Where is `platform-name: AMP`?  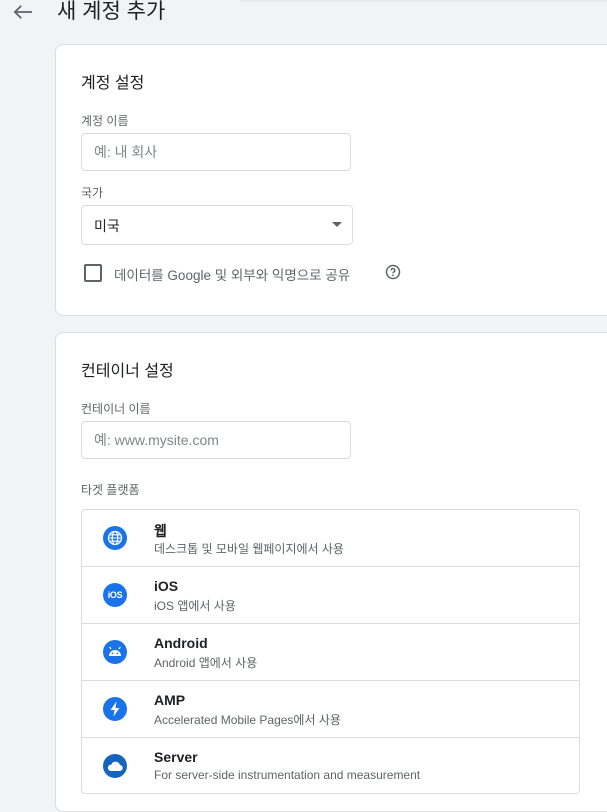
platform-name: AMP is located at coordinates (170, 700).